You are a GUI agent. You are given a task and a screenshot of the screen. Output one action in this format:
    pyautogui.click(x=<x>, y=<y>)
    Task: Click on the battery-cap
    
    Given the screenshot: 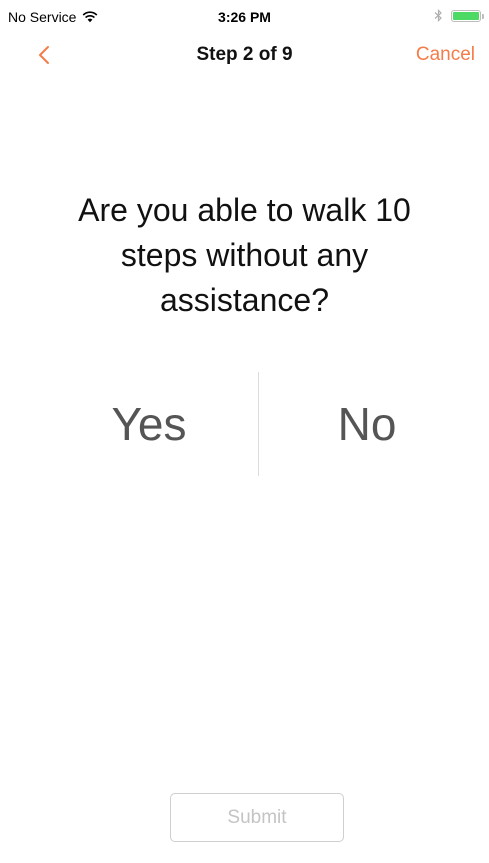 What is the action you would take?
    pyautogui.click(x=483, y=16)
    